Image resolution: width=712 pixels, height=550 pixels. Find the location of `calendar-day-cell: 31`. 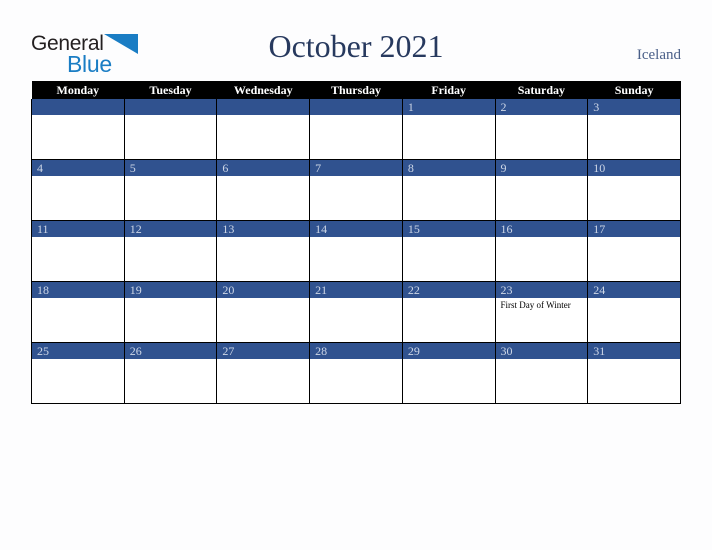

calendar-day-cell: 31 is located at coordinates (634, 373).